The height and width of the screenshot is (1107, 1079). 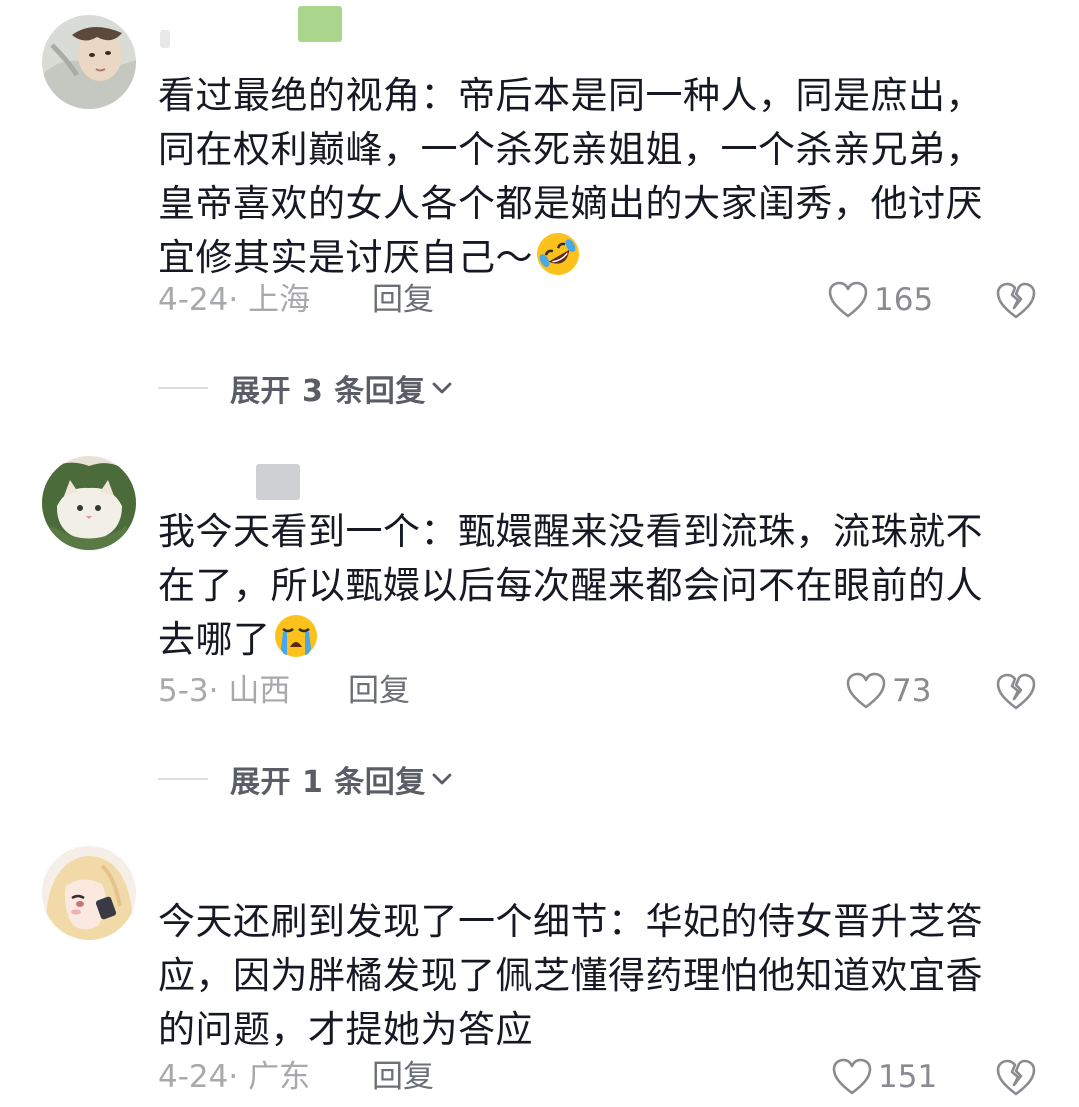 I want to click on expand-replies: 展开 3 条回复, so click(x=306, y=388).